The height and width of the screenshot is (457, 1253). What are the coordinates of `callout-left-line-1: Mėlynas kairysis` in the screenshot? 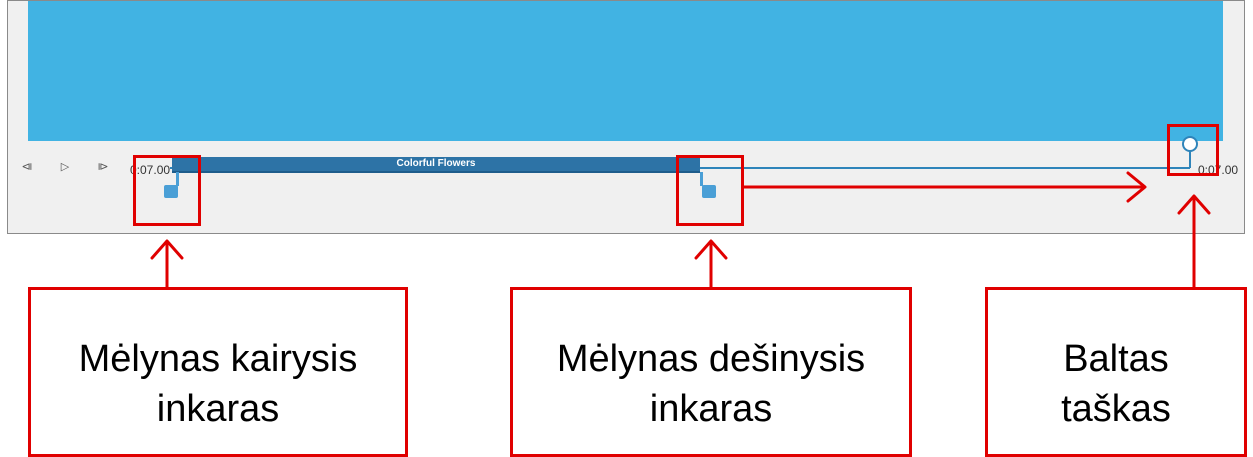 It's located at (218, 359).